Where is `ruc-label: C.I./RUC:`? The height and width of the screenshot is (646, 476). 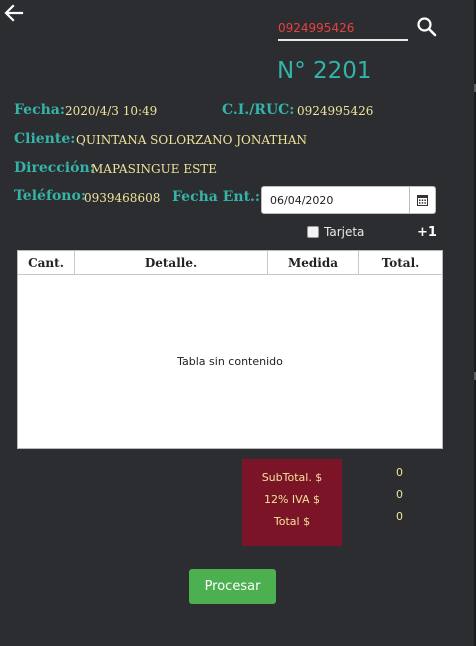 ruc-label: C.I./RUC: is located at coordinates (258, 110).